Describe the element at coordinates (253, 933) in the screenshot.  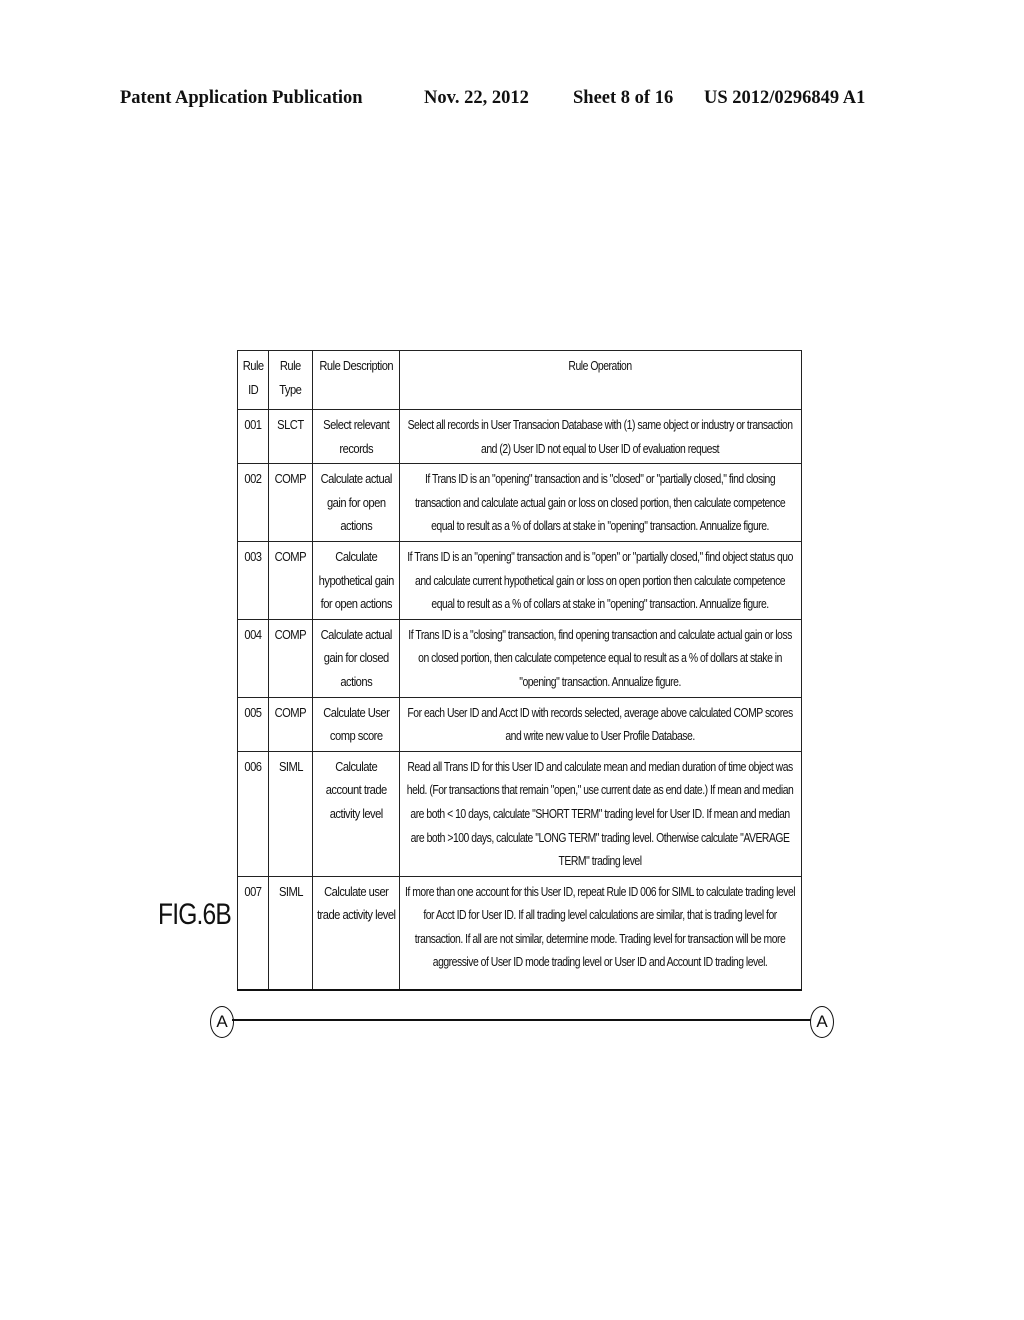
I see `rule-id-cell: 007` at that location.